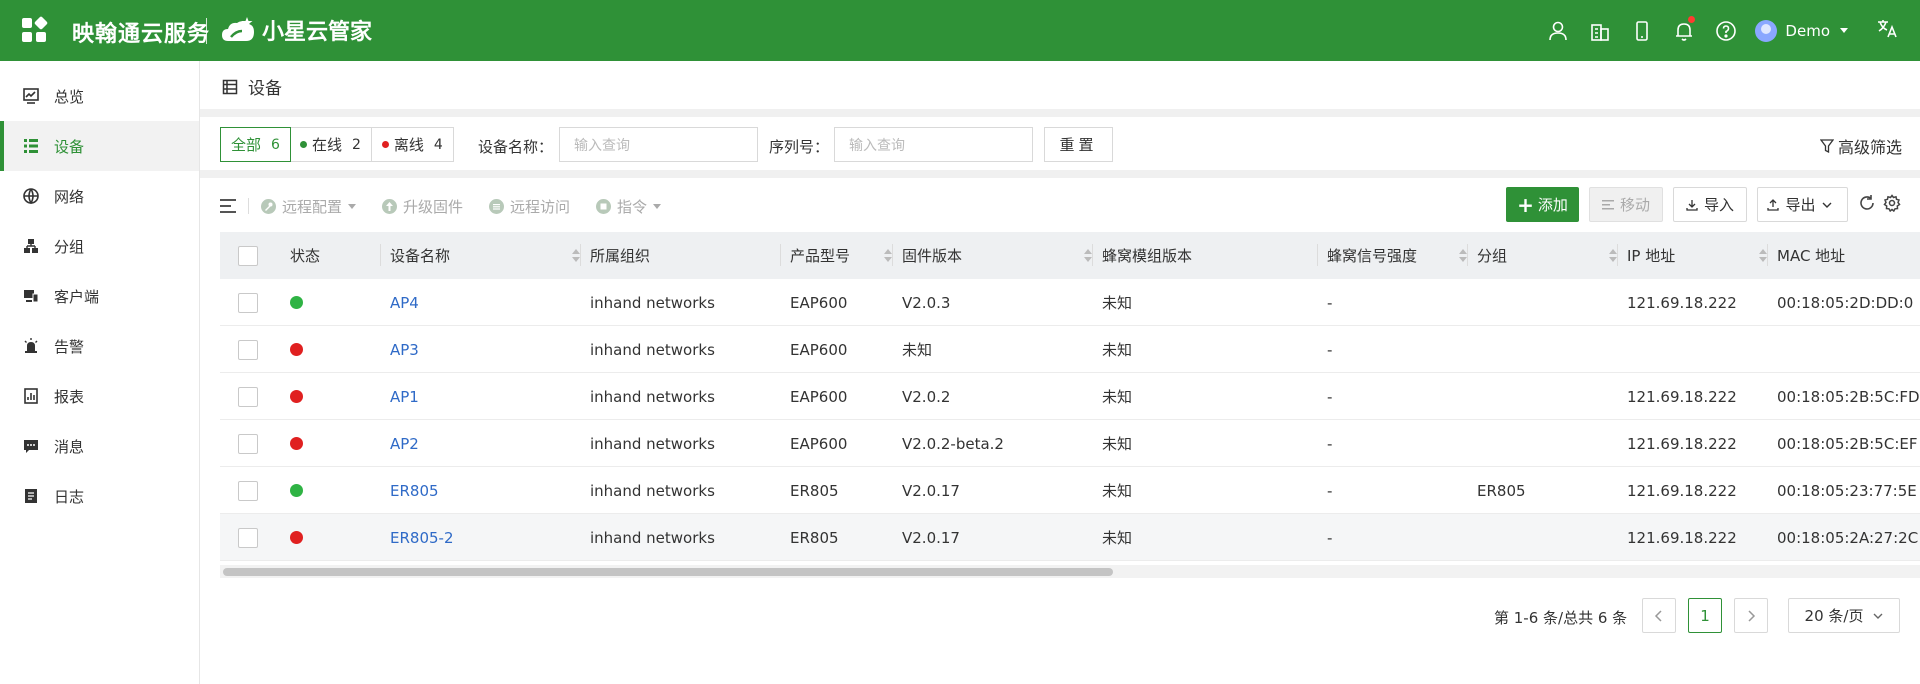  Describe the element at coordinates (420, 256) in the screenshot. I see `header-label: 设备名称` at that location.